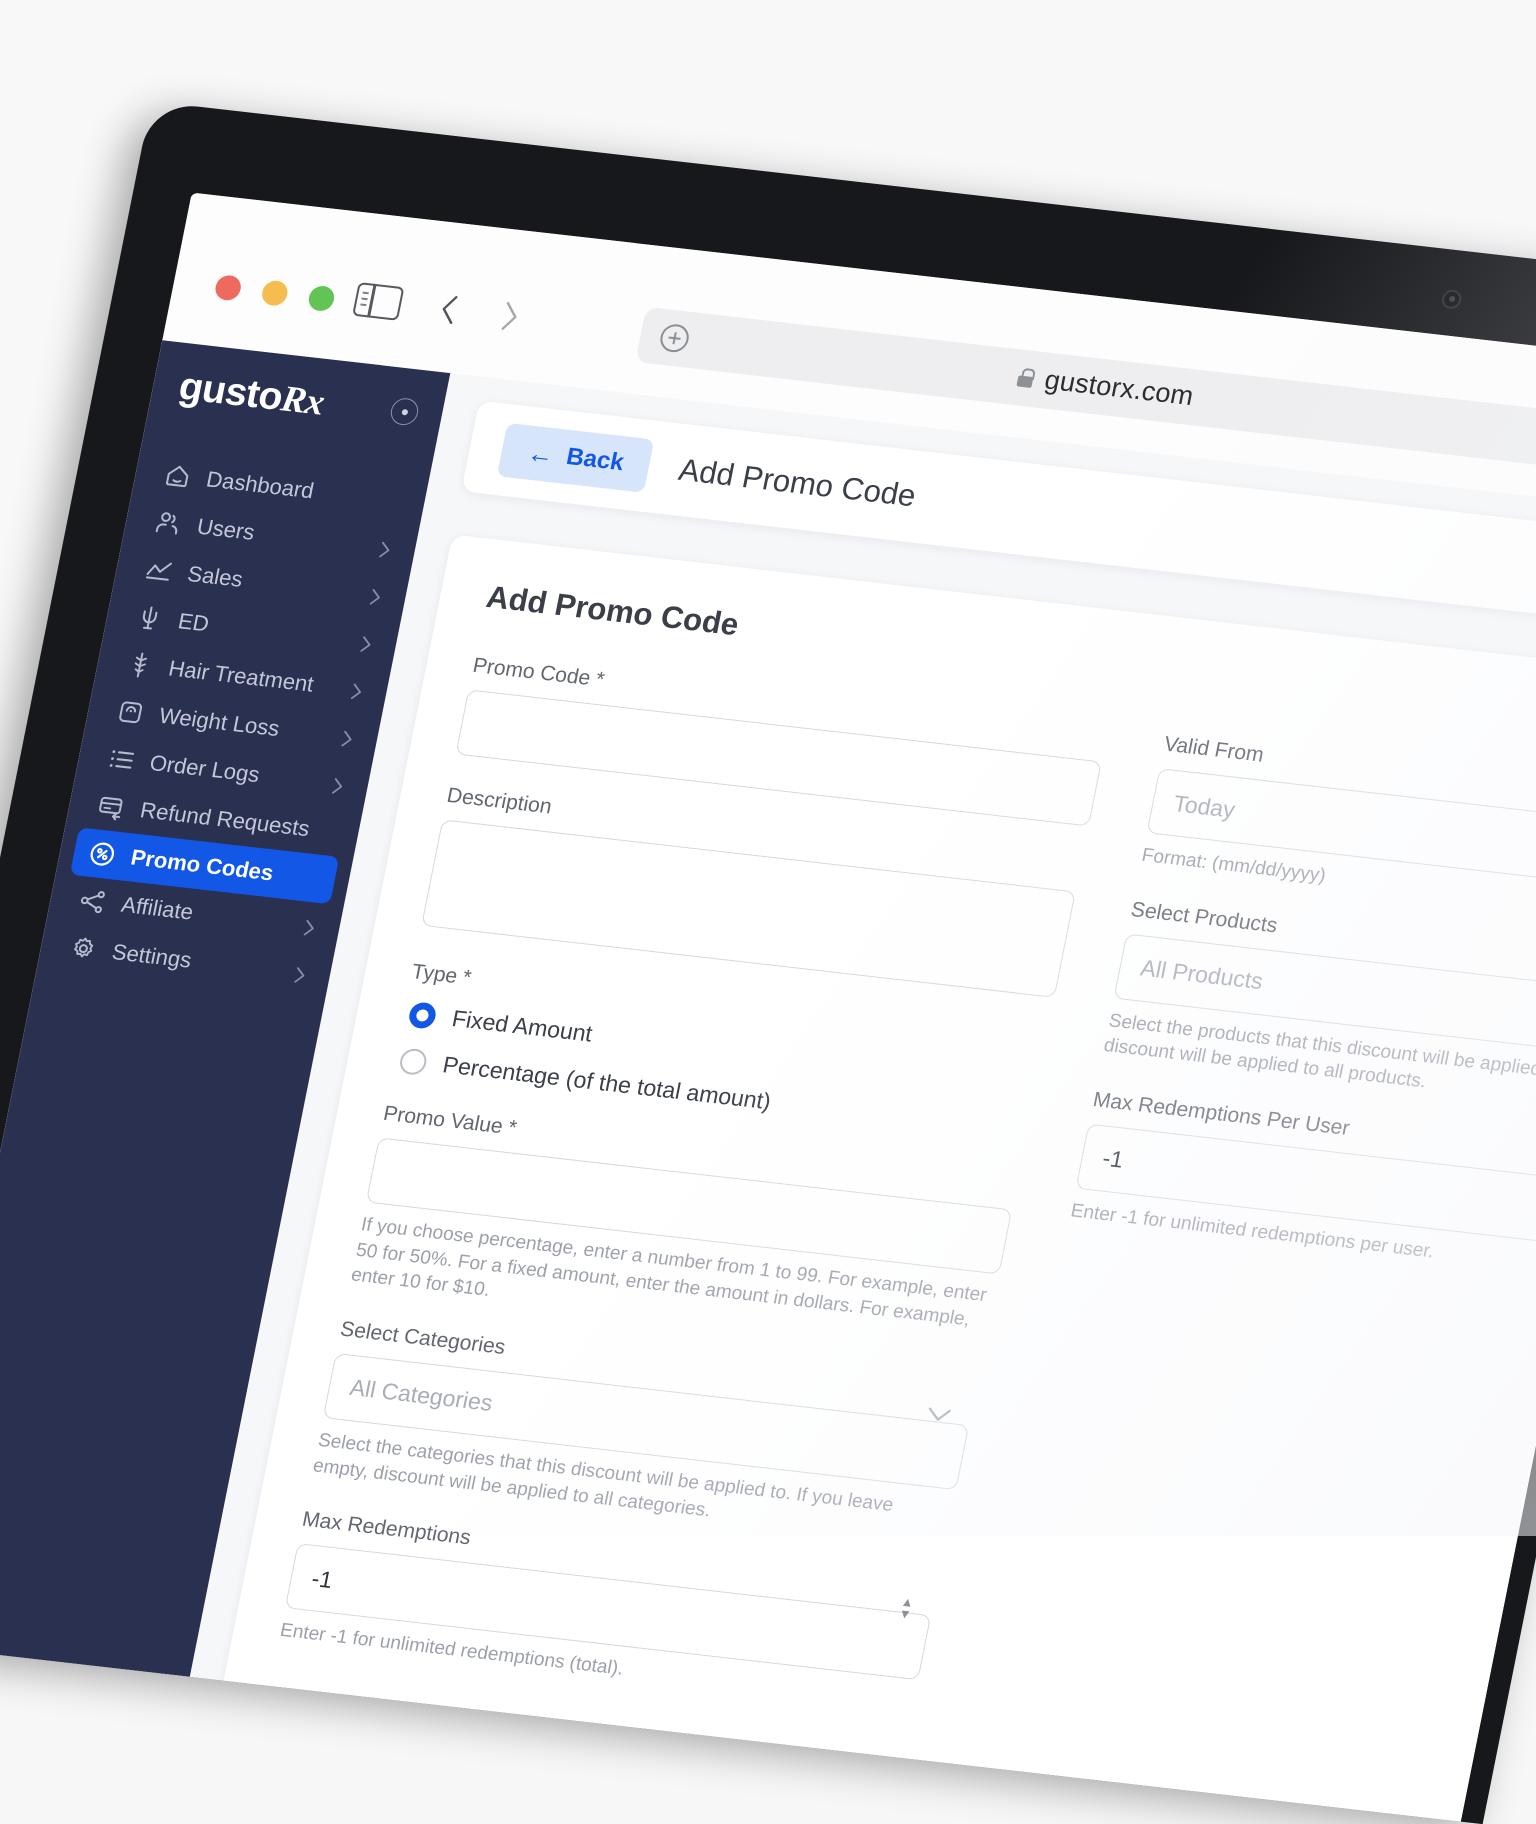 Image resolution: width=1536 pixels, height=1824 pixels. I want to click on window-controls, so click(274, 293).